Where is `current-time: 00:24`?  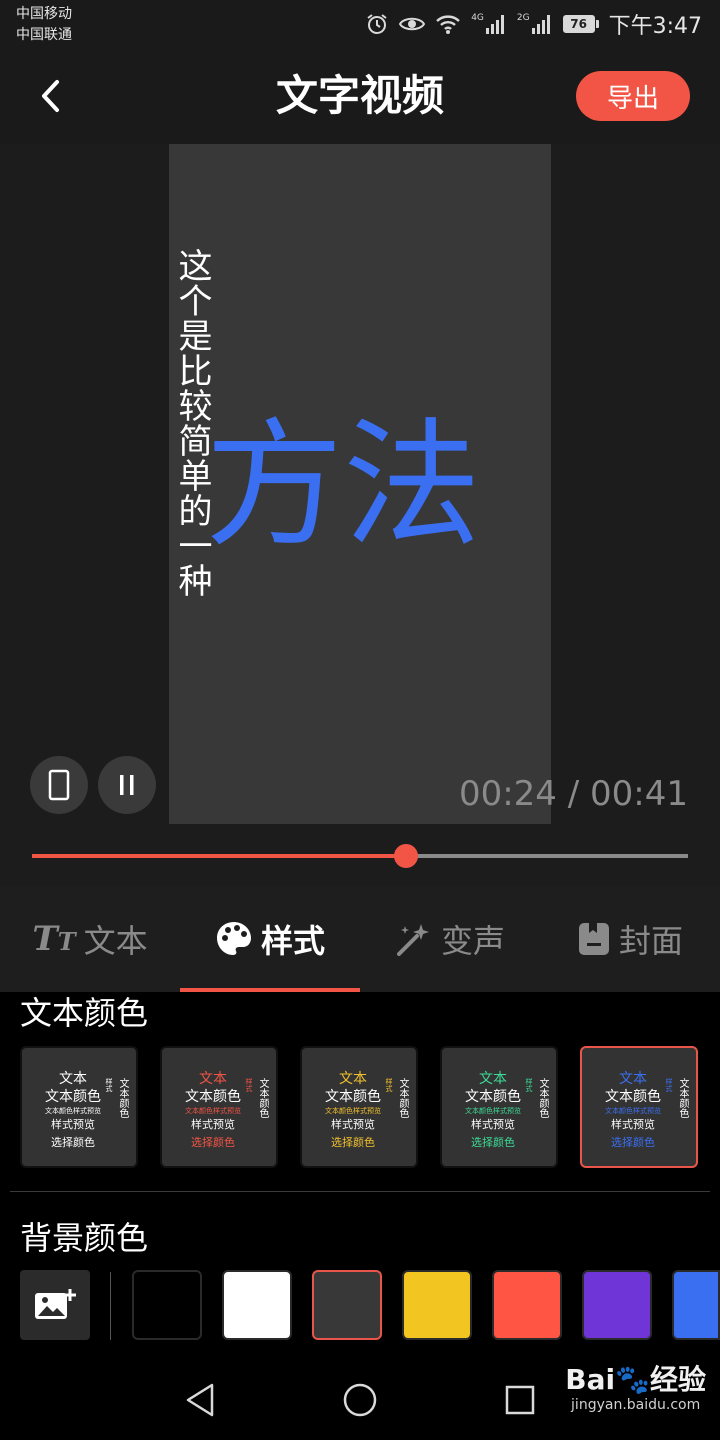
current-time: 00:24 is located at coordinates (507, 794).